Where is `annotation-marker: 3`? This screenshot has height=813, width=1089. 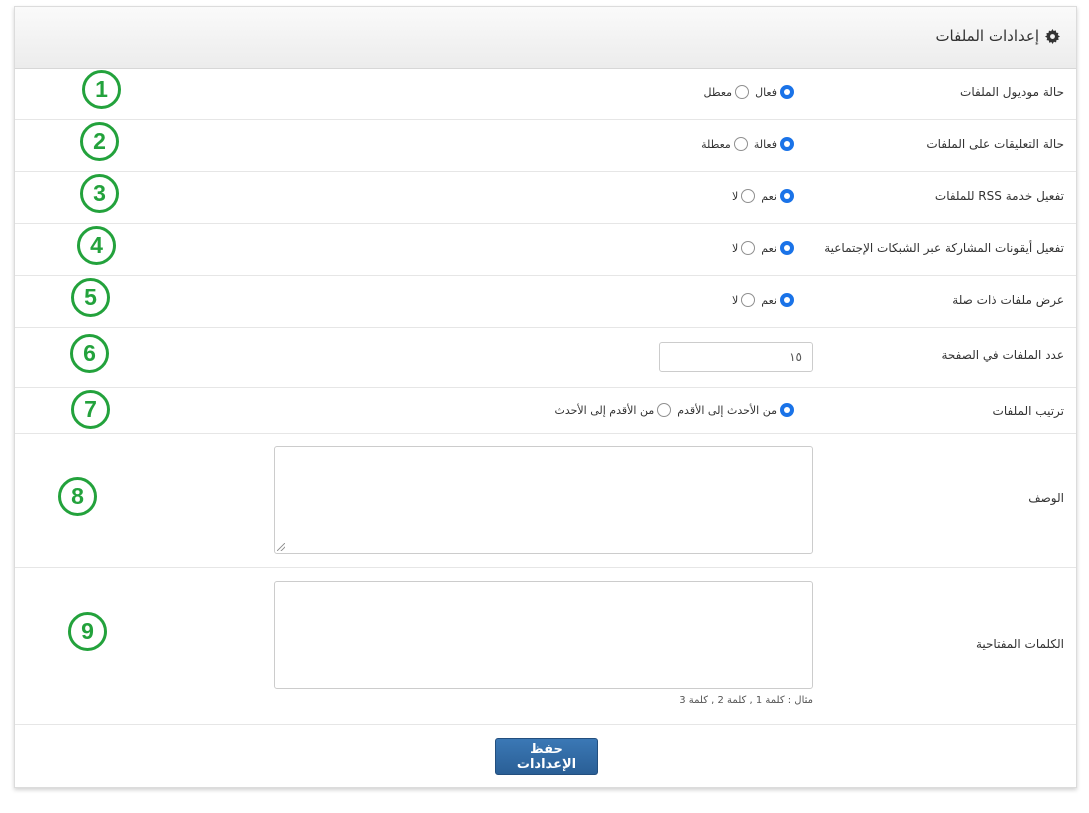 annotation-marker: 3 is located at coordinates (99, 193).